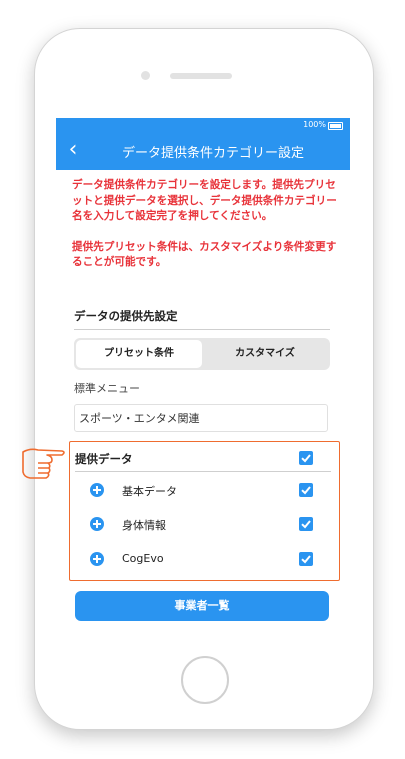 Image resolution: width=405 pixels, height=759 pixels. I want to click on segment-preset: プリセット条件, so click(139, 354).